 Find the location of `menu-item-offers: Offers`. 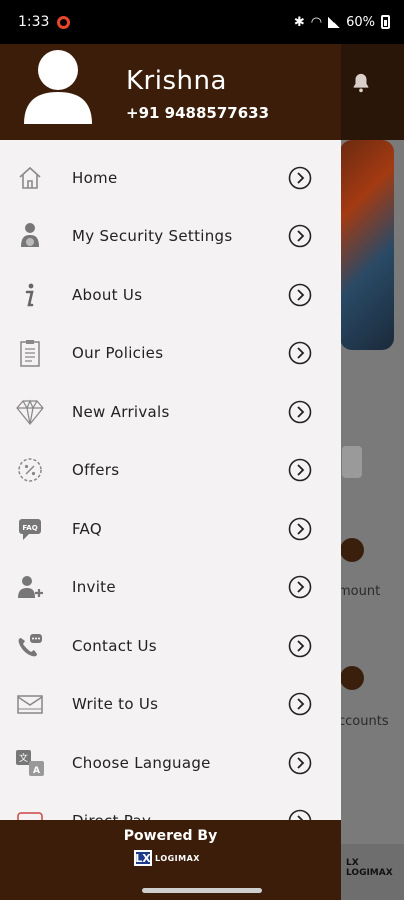

menu-item-offers: Offers is located at coordinates (170, 470).